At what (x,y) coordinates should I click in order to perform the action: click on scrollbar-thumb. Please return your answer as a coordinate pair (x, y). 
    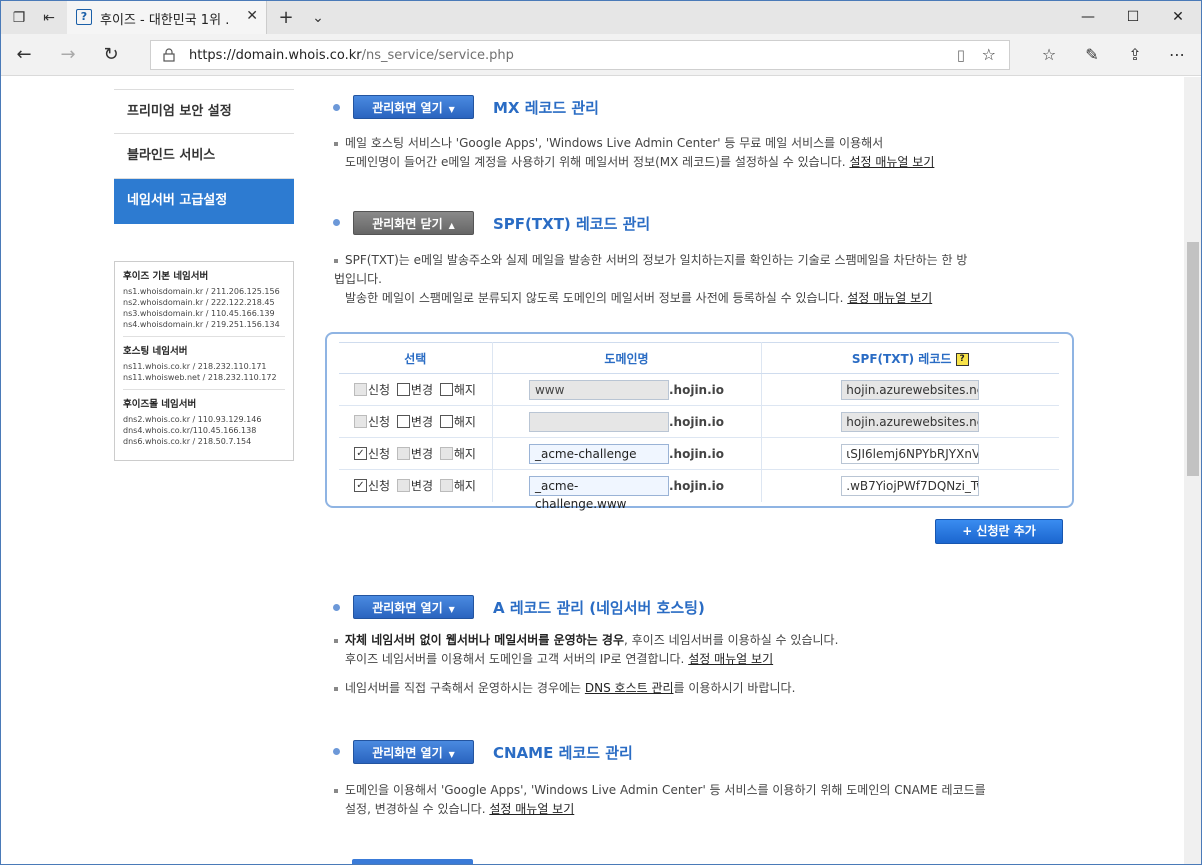
    Looking at the image, I should click on (1193, 359).